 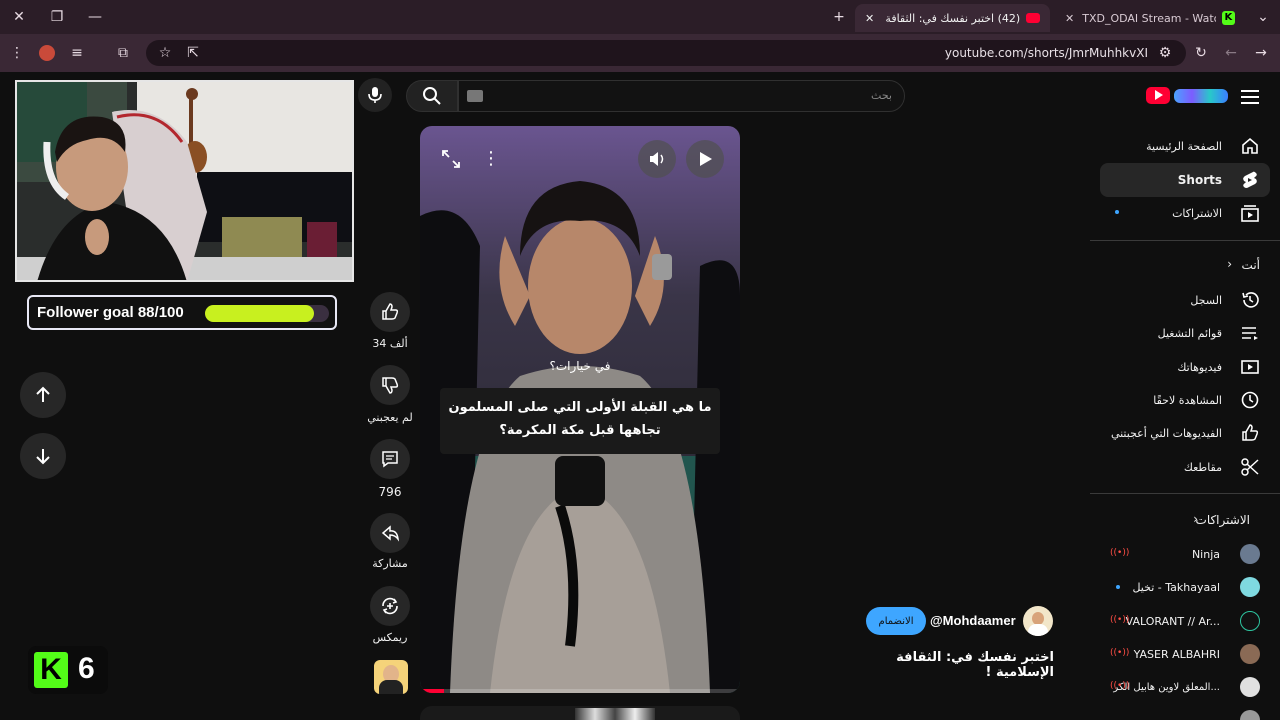 What do you see at coordinates (193, 53) in the screenshot?
I see `share-page-icon: ⇱` at bounding box center [193, 53].